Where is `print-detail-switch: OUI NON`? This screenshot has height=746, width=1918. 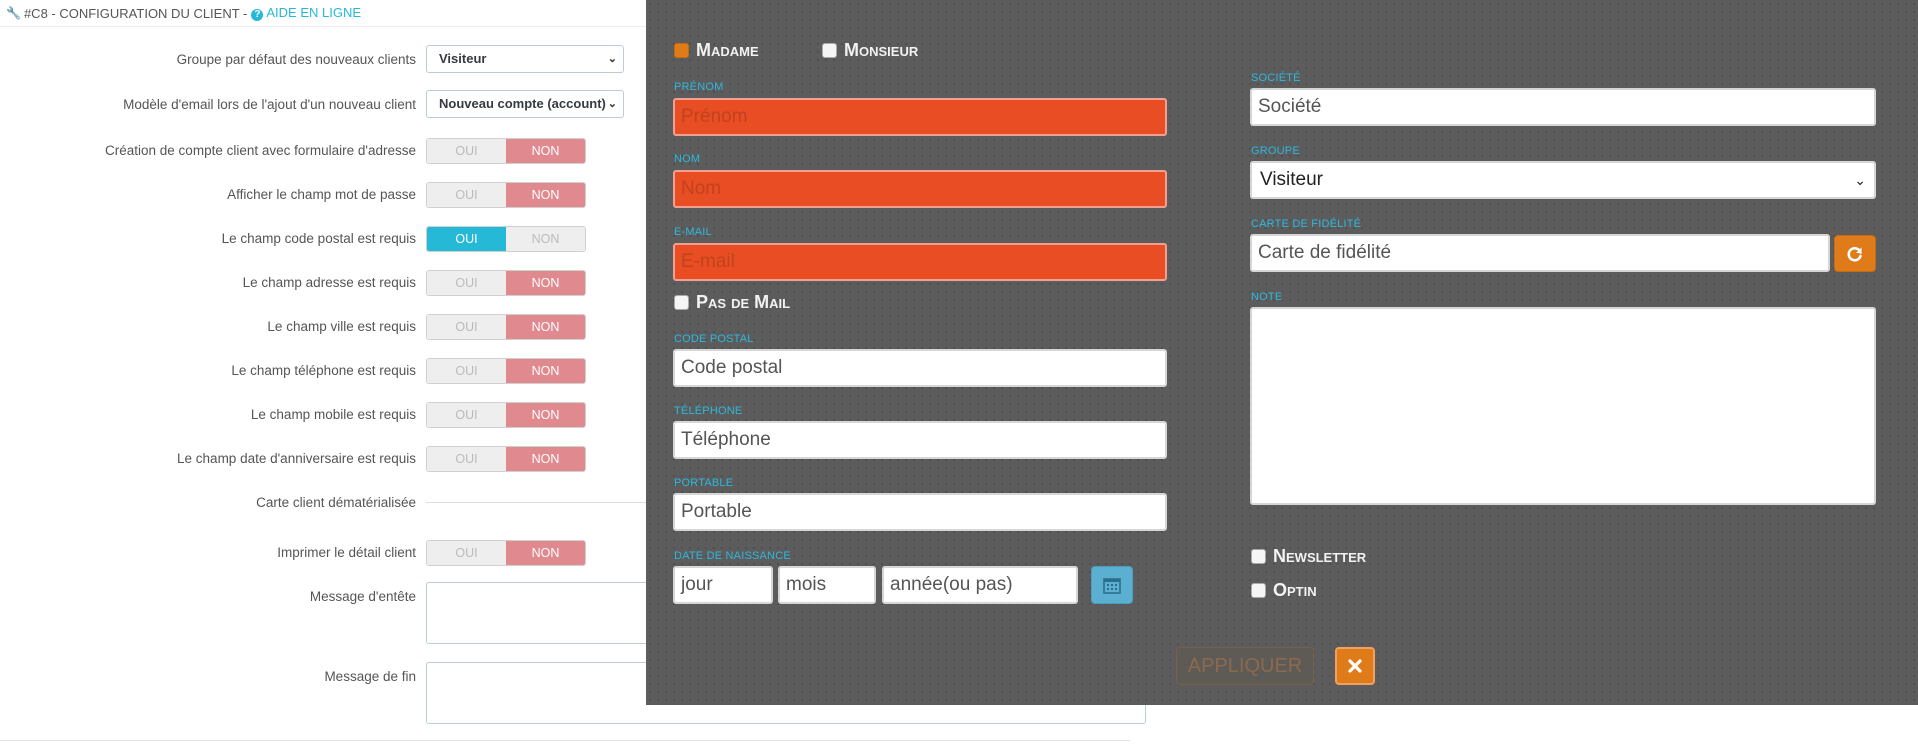
print-detail-switch: OUI NON is located at coordinates (506, 553).